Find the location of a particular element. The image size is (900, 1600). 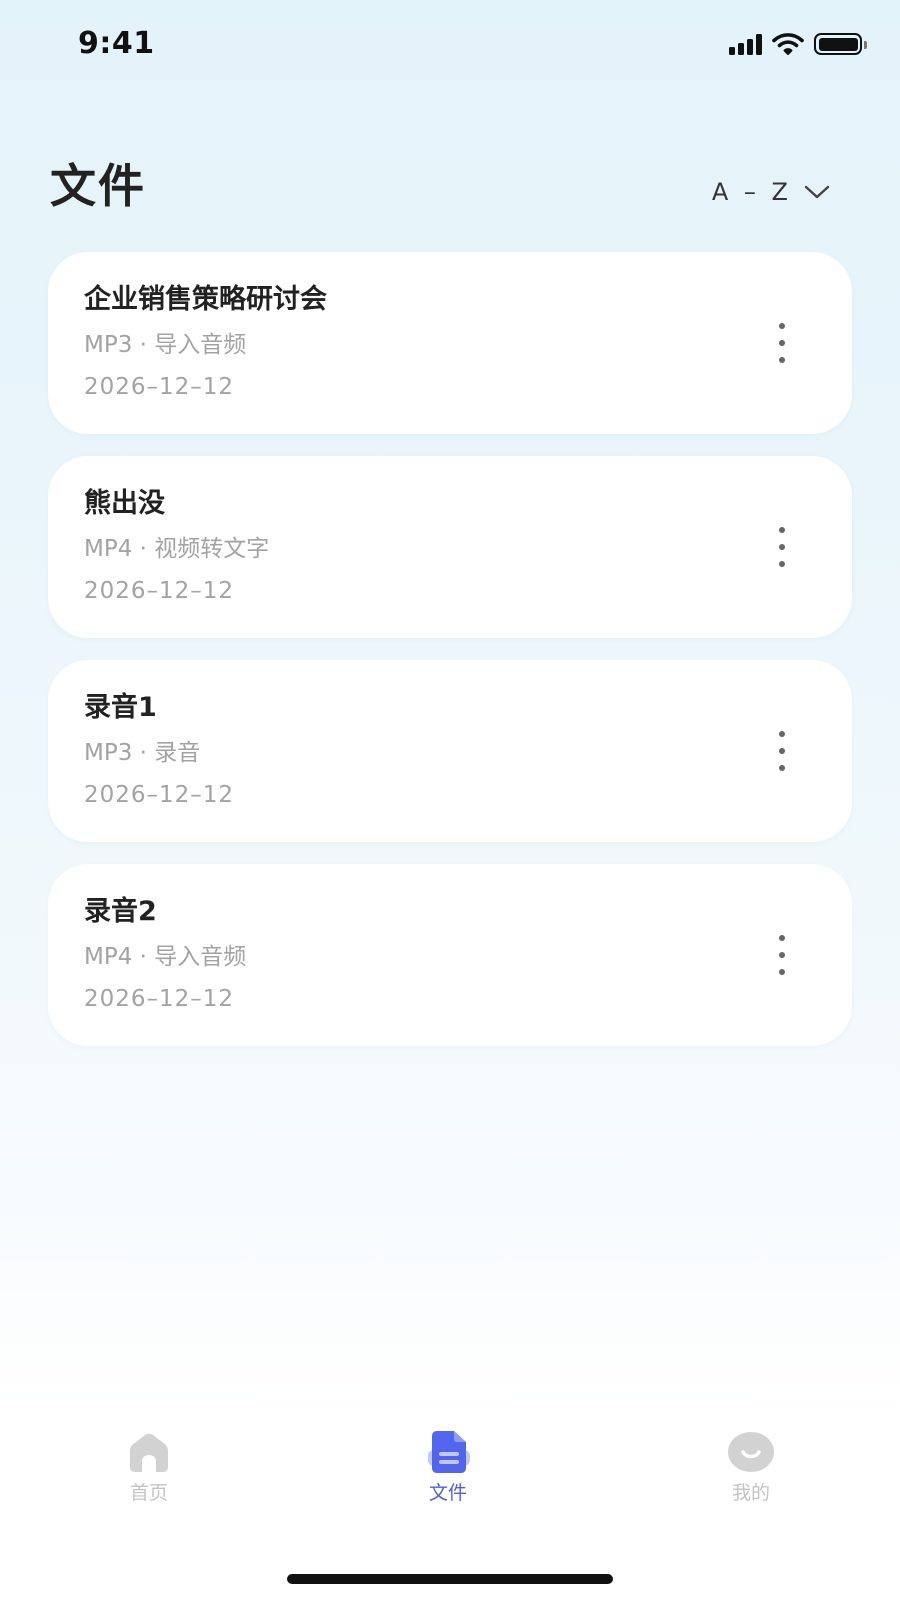

status-icons is located at coordinates (798, 44).